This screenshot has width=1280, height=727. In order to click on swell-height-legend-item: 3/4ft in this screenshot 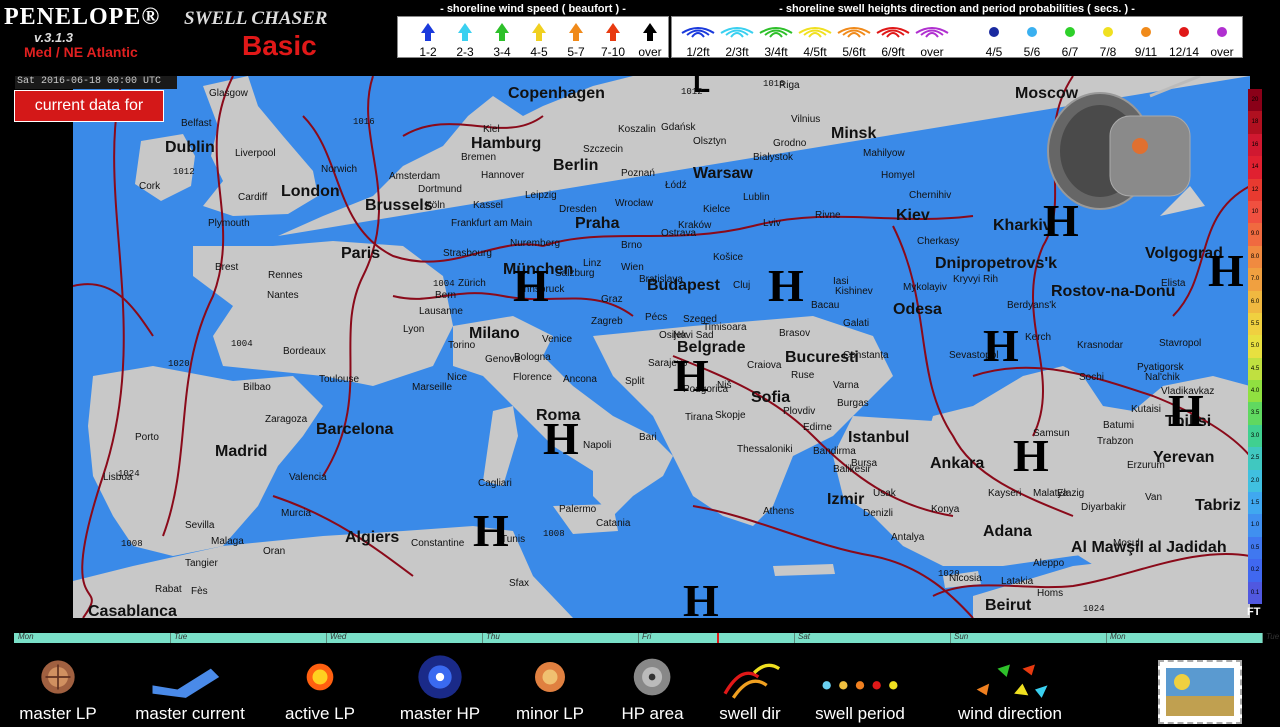, I will do `click(776, 39)`.